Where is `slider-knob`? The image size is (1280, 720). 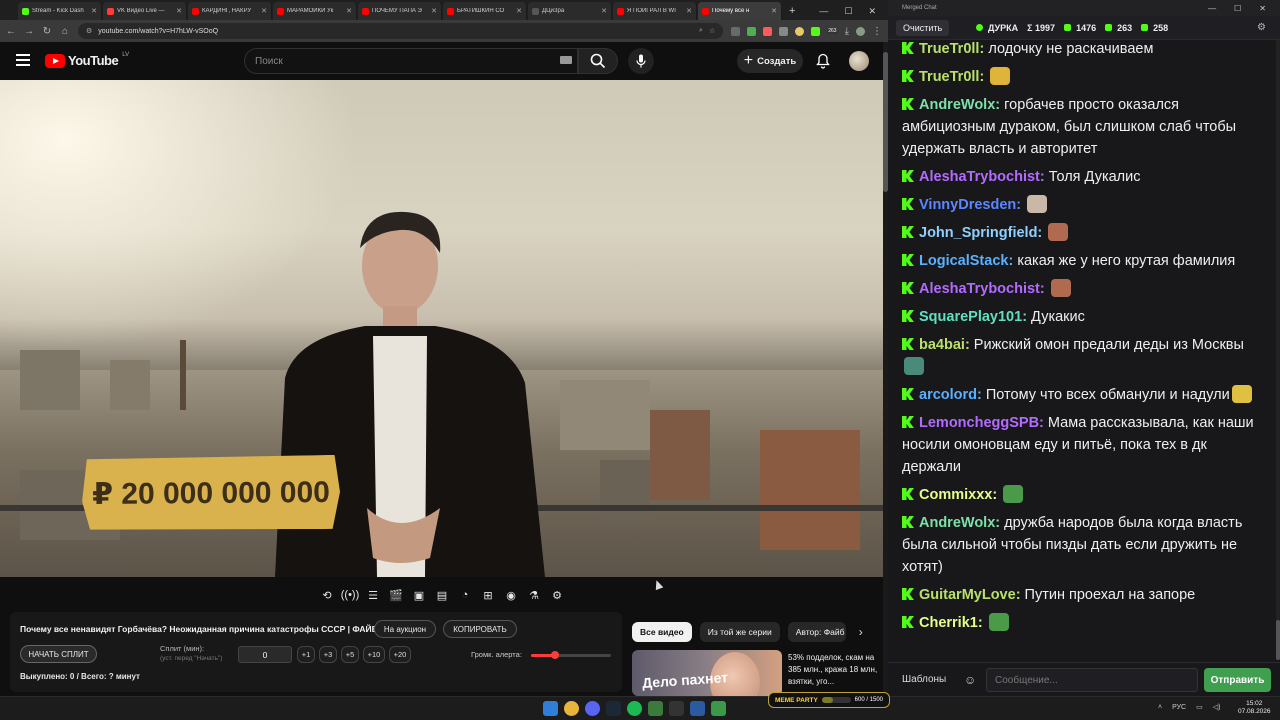
slider-knob is located at coordinates (555, 655).